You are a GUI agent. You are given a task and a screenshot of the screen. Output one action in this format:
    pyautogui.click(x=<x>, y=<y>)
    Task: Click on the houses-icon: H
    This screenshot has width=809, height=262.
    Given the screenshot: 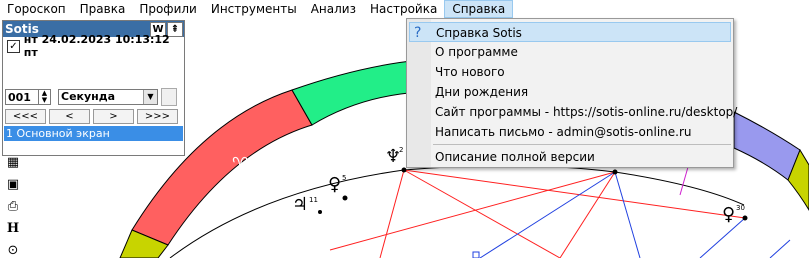 What is the action you would take?
    pyautogui.click(x=13, y=229)
    